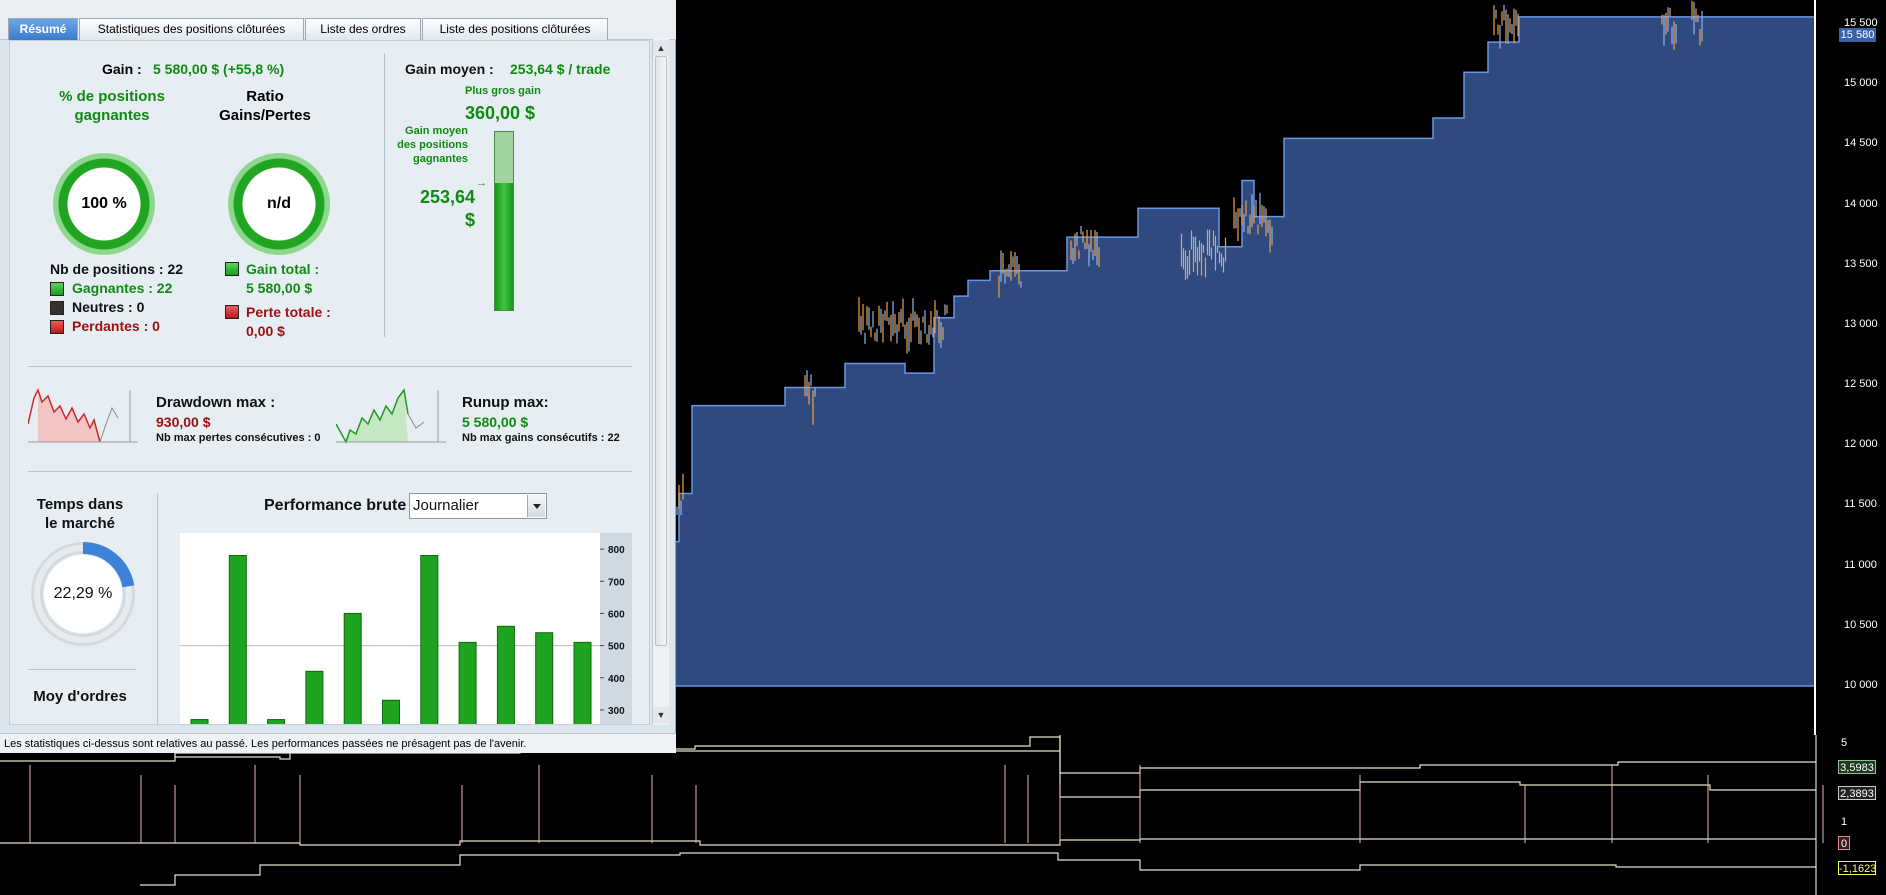 Image resolution: width=1886 pixels, height=895 pixels. Describe the element at coordinates (446, 505) in the screenshot. I see `period-select-value: Journalier` at that location.